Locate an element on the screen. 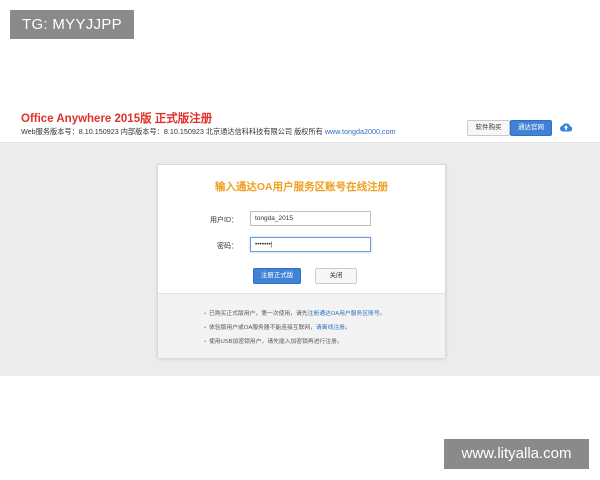 Image resolution: width=600 pixels, height=480 pixels. user-id-input: tongda_2015 is located at coordinates (310, 218).